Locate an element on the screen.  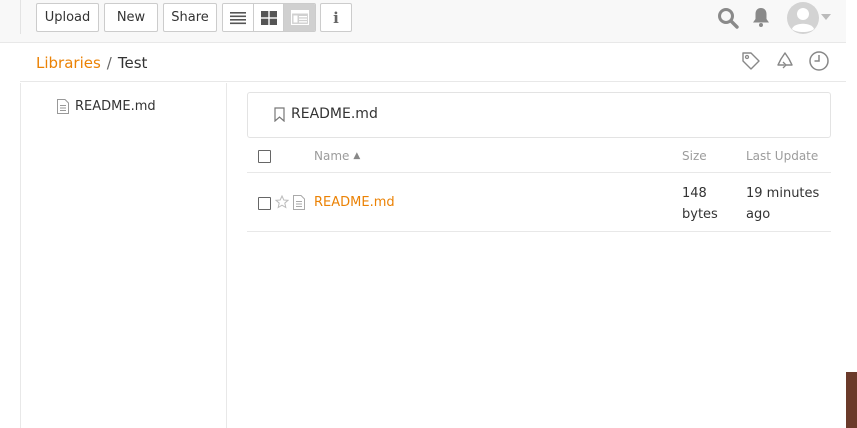
size-column-header: Size is located at coordinates (694, 156).